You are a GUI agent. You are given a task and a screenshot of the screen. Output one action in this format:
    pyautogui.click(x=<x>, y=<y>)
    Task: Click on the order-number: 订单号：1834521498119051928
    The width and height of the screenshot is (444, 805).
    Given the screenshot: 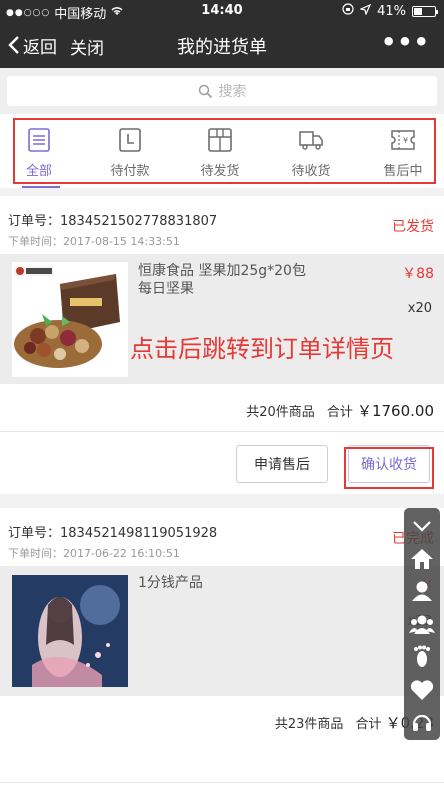 What is the action you would take?
    pyautogui.click(x=113, y=533)
    